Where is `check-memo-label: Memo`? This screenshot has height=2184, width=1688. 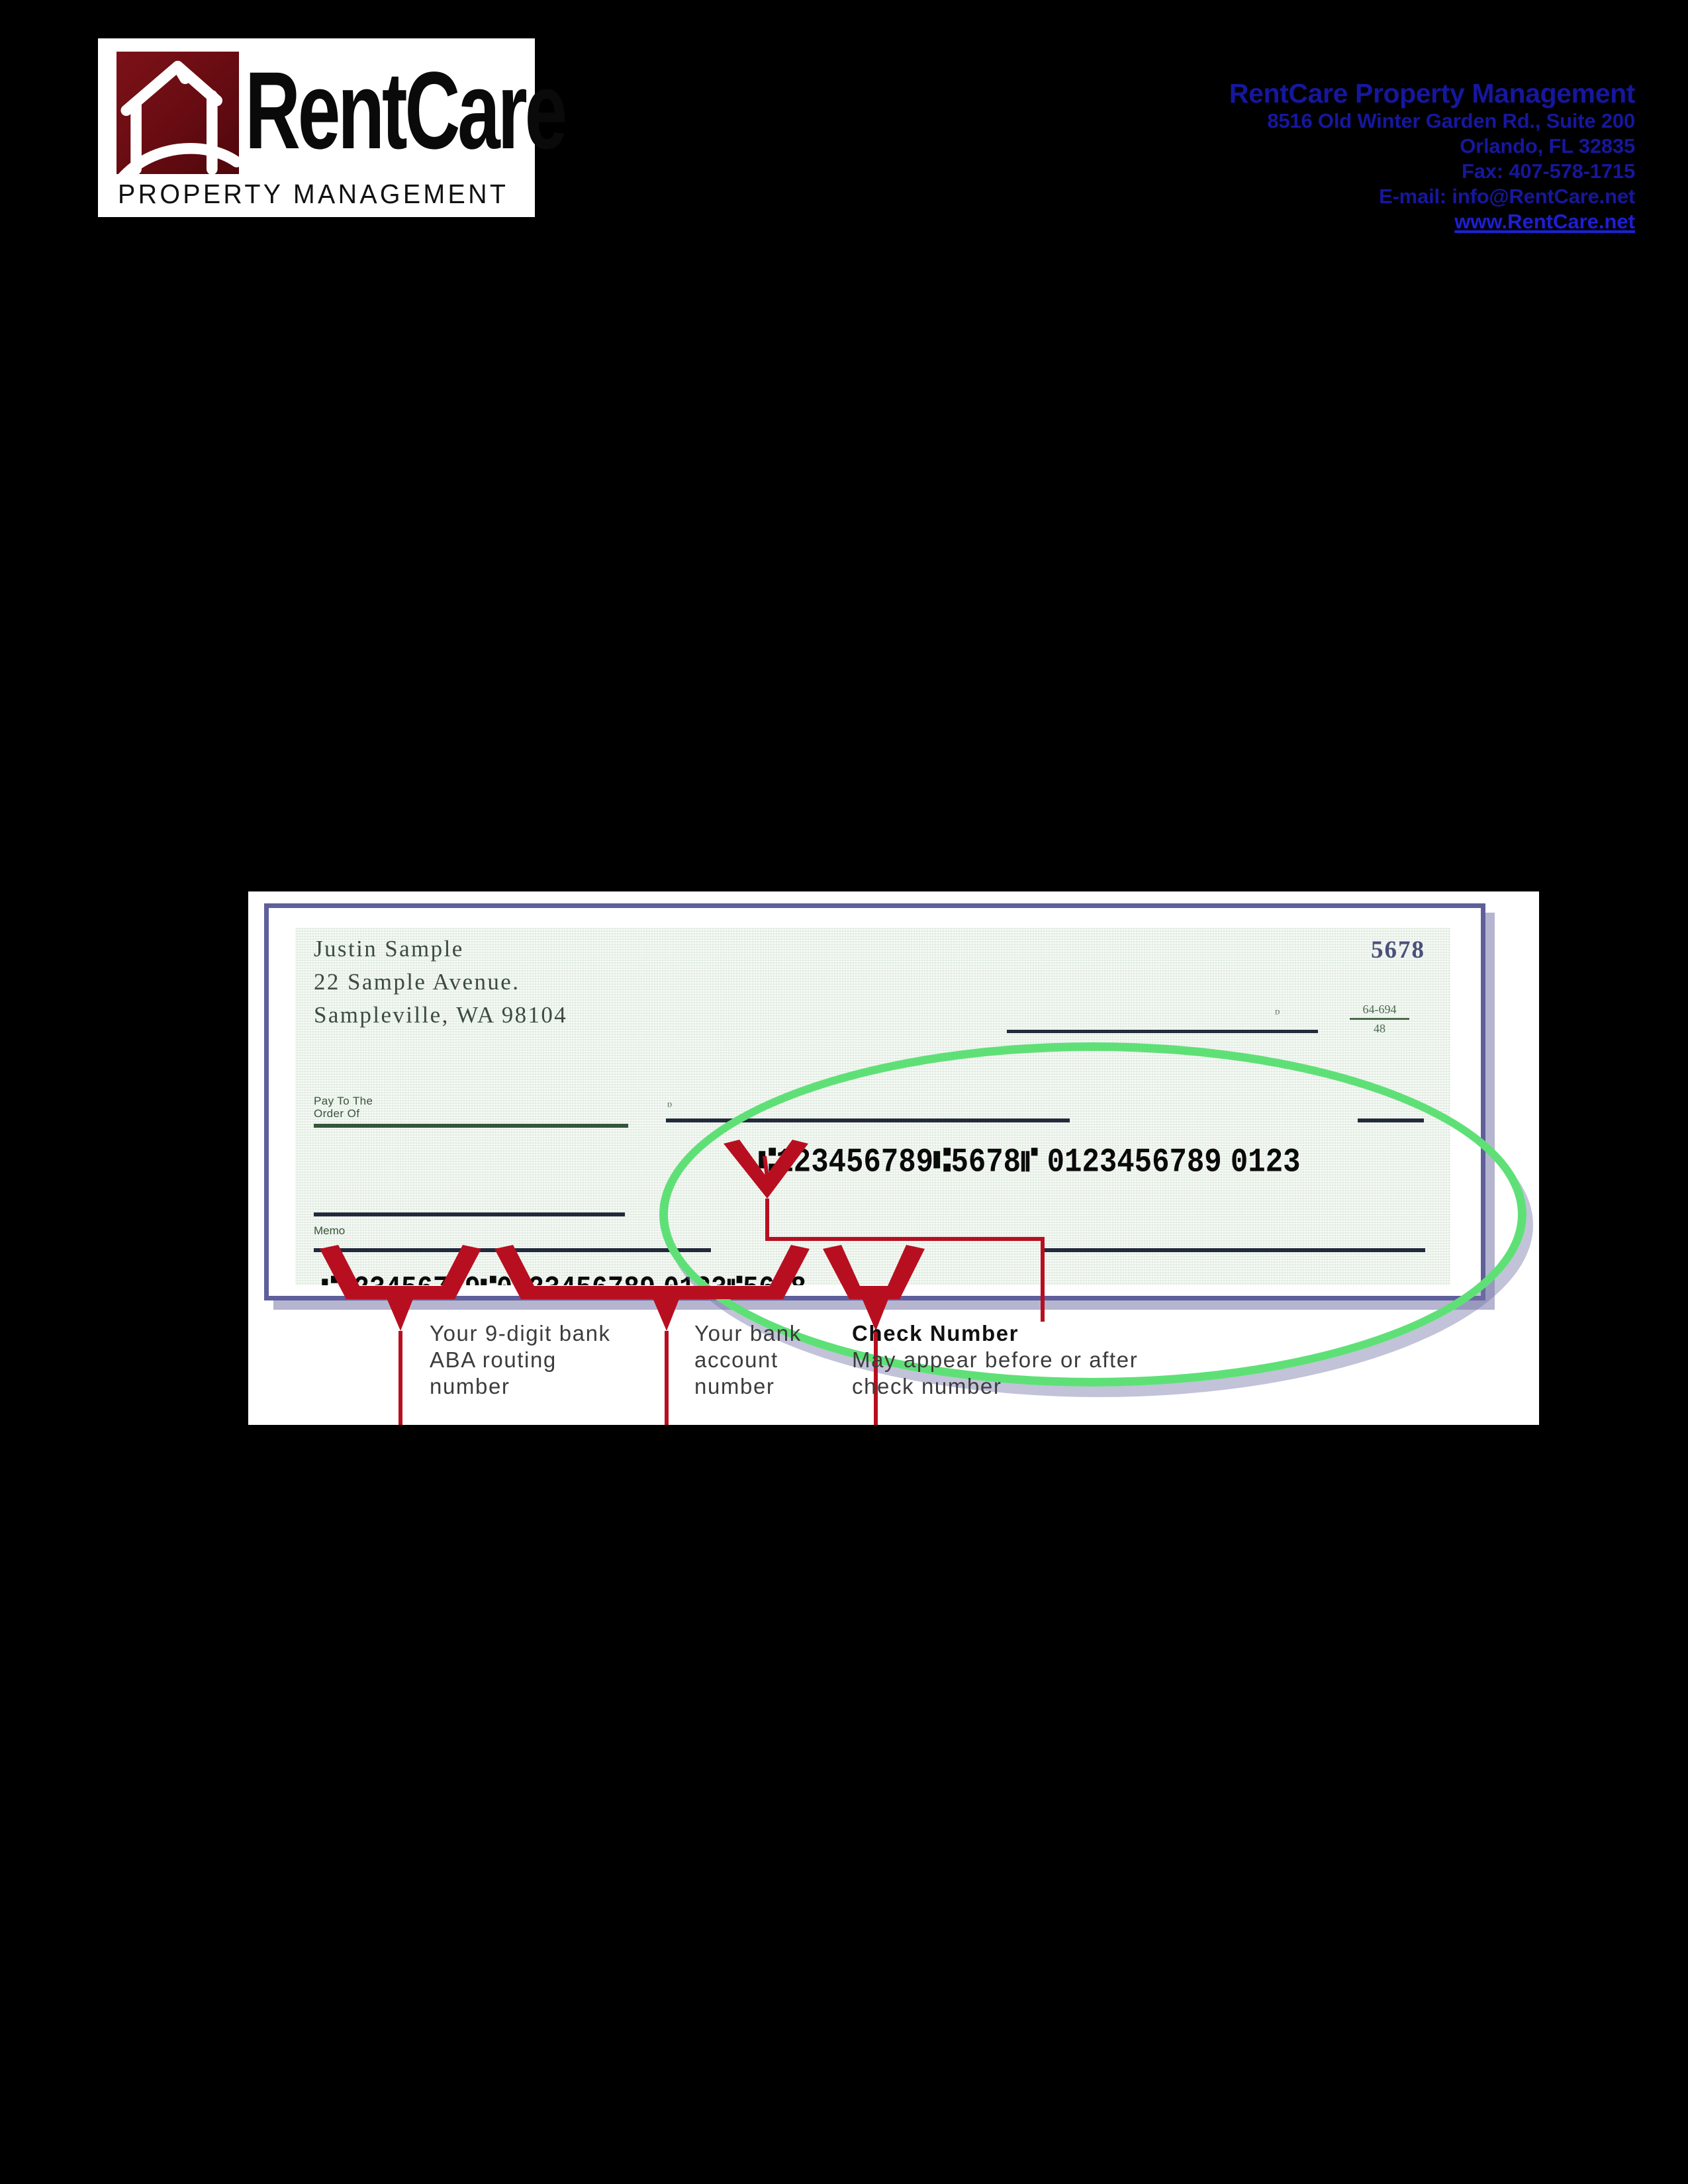 check-memo-label: Memo is located at coordinates (330, 1230).